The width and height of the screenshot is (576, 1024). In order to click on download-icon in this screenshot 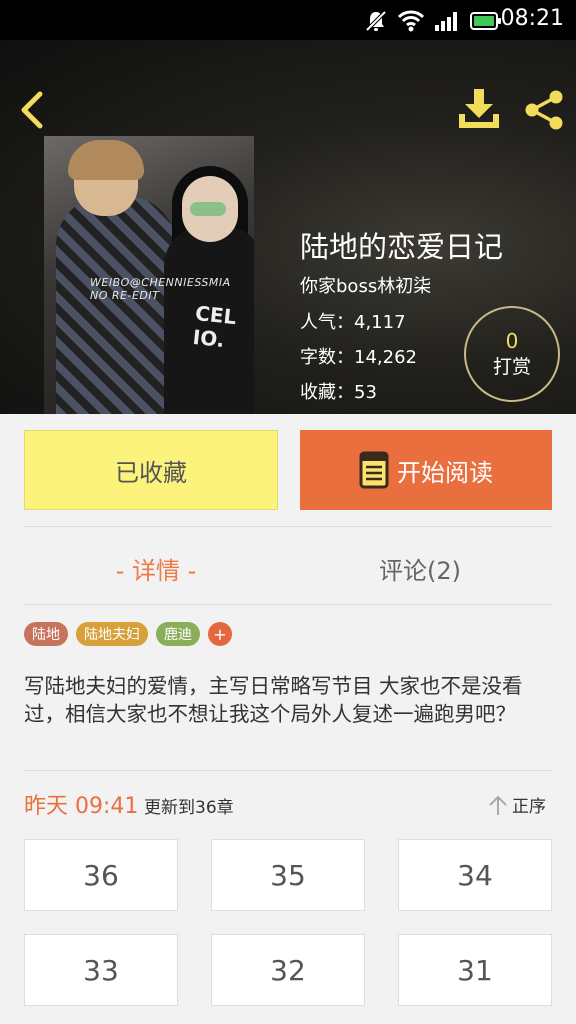, I will do `click(479, 108)`.